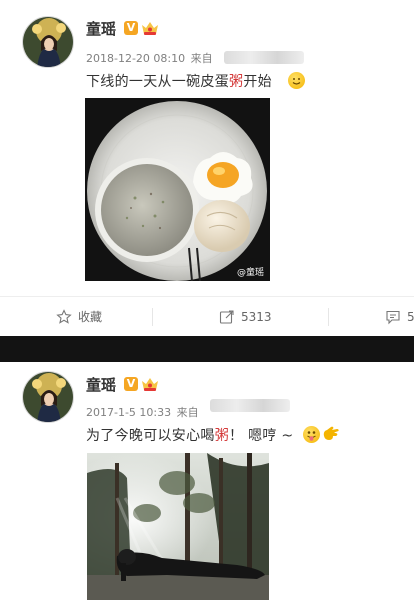 This screenshot has height=600, width=414. I want to click on post-photo-breakfast: @童瑶, so click(177, 189).